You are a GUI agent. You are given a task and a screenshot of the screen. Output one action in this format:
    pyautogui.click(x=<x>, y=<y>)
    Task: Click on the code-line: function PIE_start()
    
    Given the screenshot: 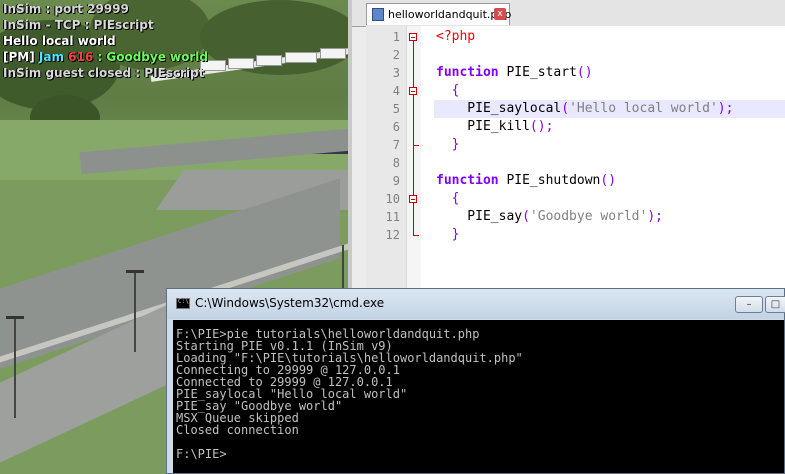 What is the action you would take?
    pyautogui.click(x=514, y=72)
    